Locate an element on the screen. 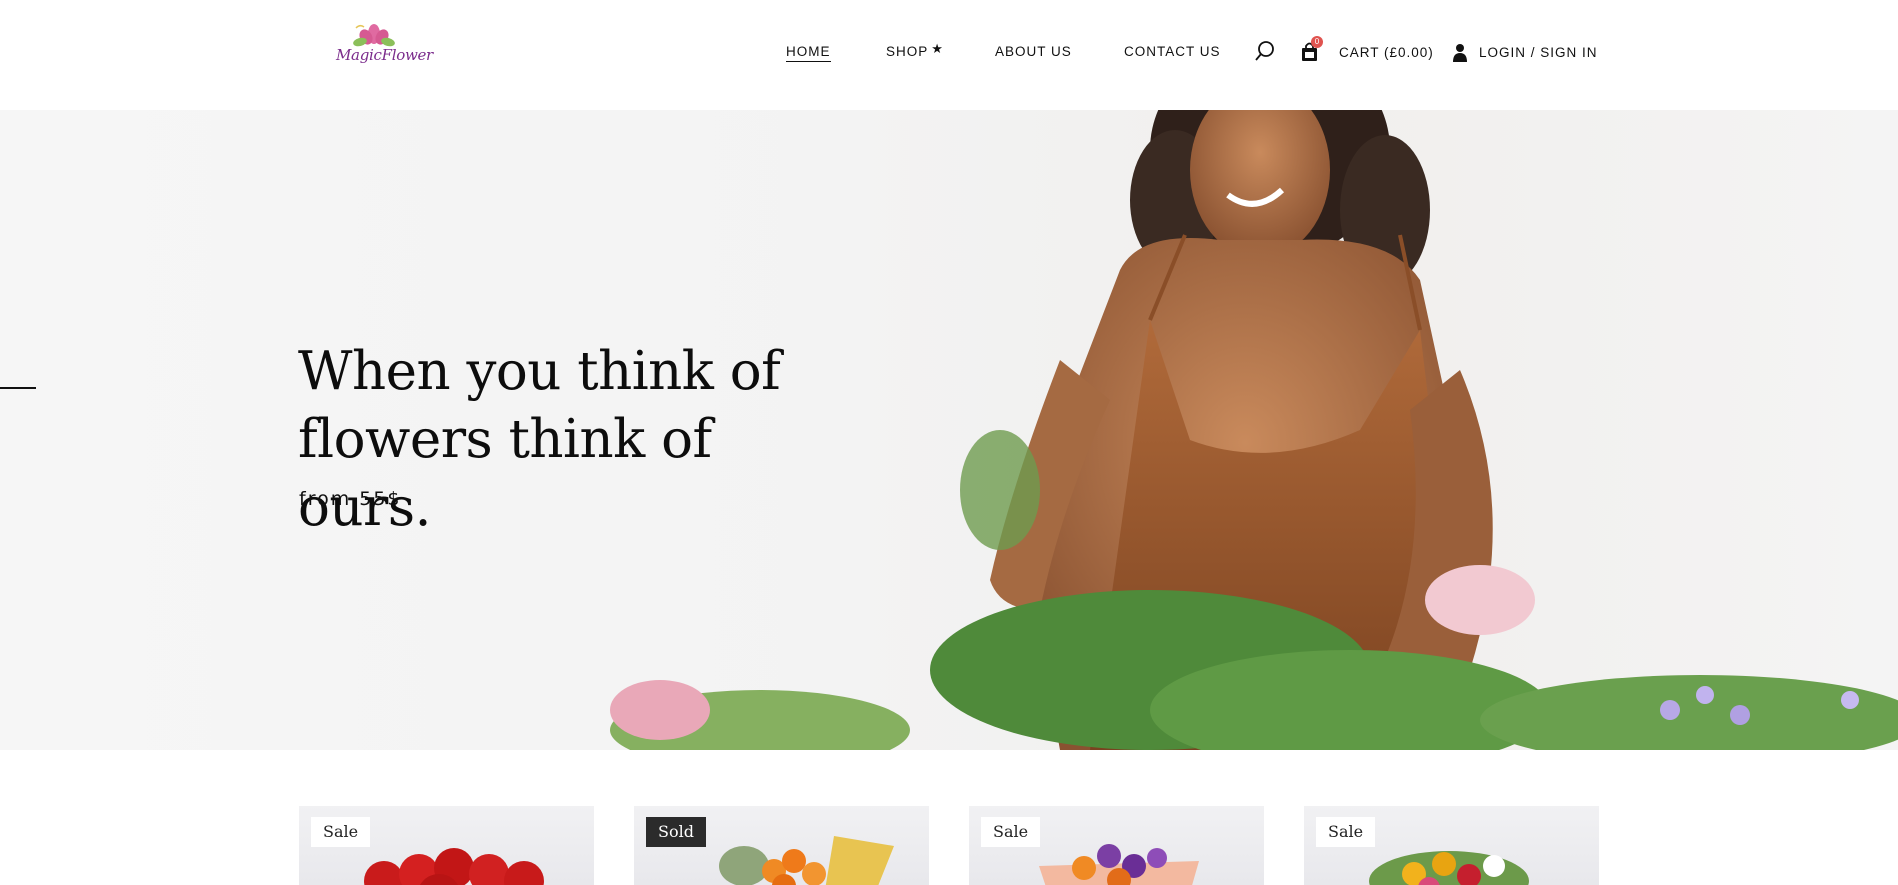 The width and height of the screenshot is (1898, 885). user-icon is located at coordinates (1460, 55).